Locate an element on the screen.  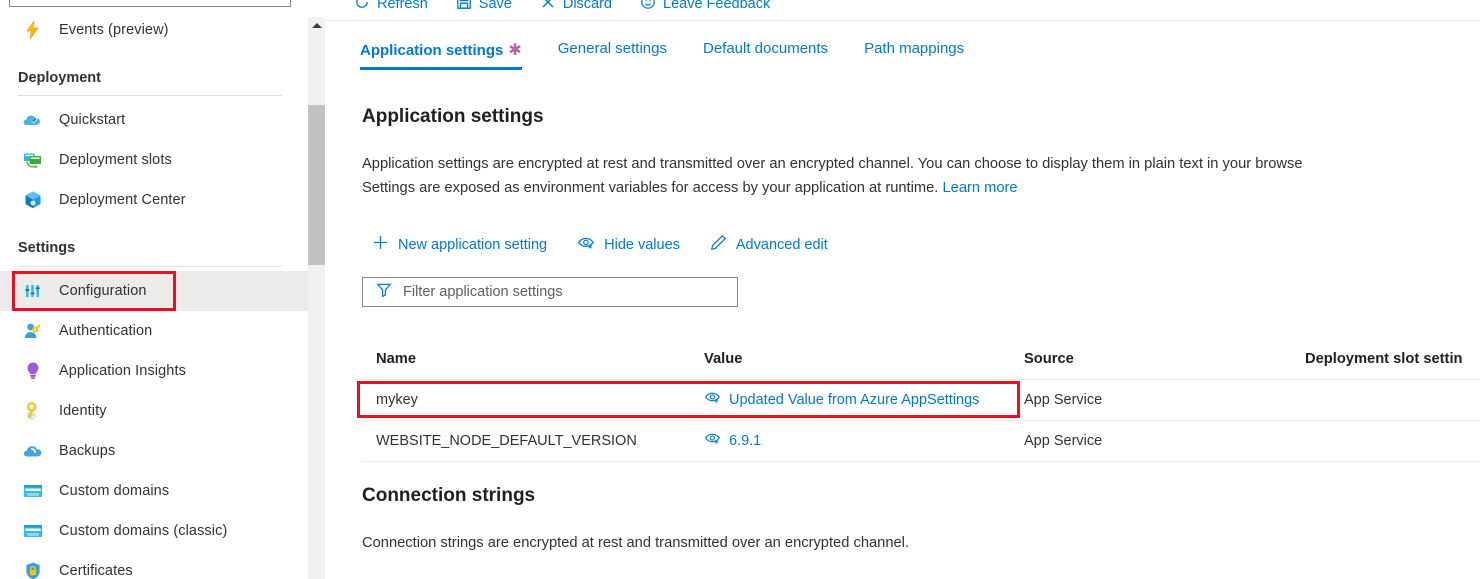
save-button: Save is located at coordinates (484, 7).